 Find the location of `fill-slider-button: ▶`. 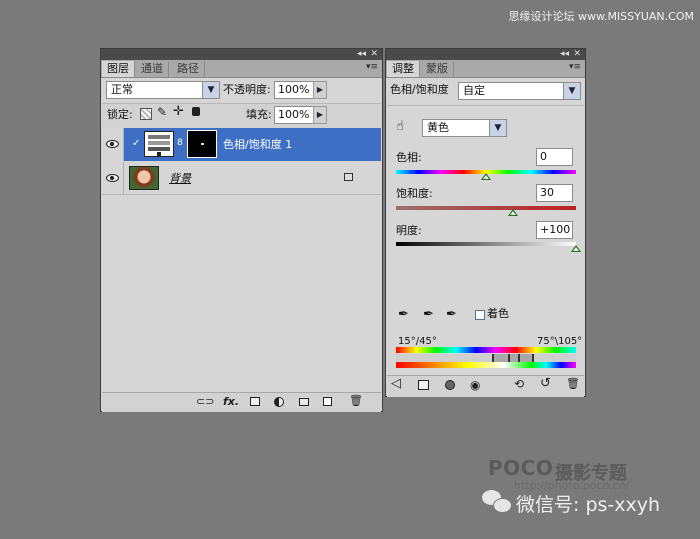

fill-slider-button: ▶ is located at coordinates (320, 115).